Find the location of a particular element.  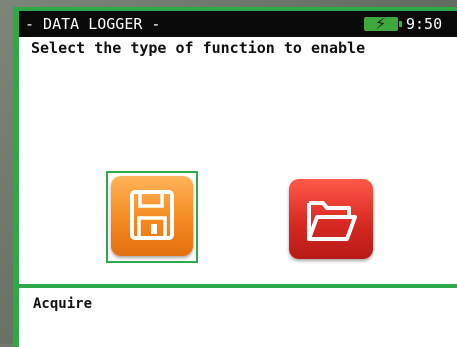

divider is located at coordinates (238, 286).